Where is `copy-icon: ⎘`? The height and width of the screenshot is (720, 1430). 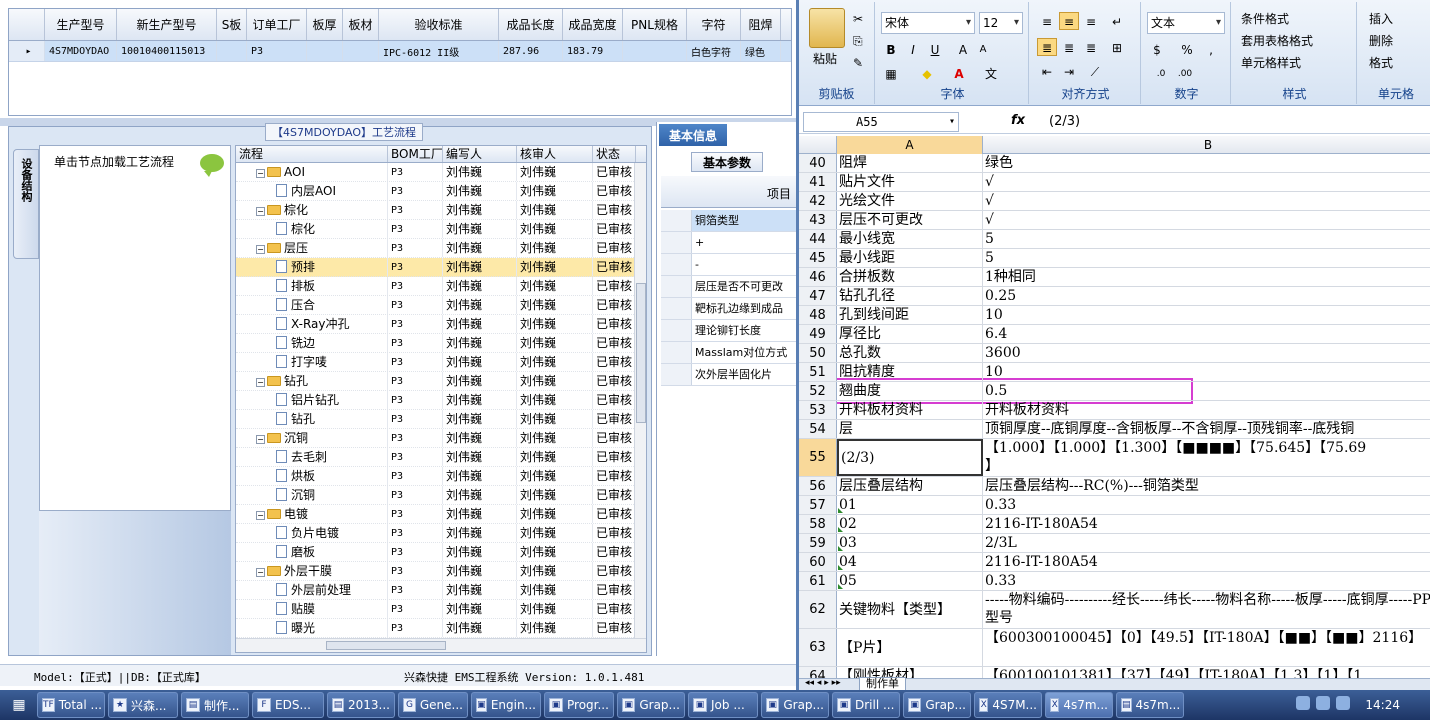 copy-icon: ⎘ is located at coordinates (858, 41).